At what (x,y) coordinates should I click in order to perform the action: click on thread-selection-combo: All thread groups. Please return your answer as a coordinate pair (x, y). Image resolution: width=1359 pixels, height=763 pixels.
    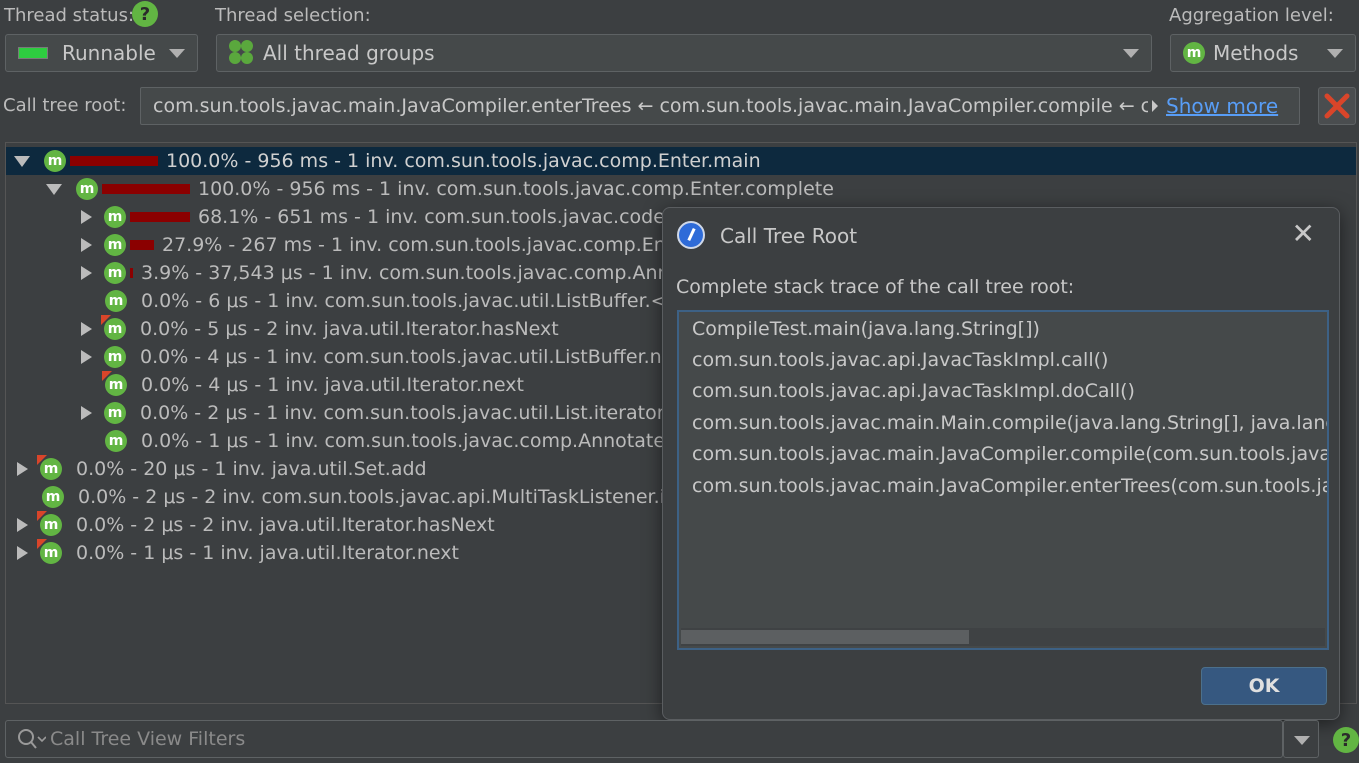
    Looking at the image, I should click on (684, 53).